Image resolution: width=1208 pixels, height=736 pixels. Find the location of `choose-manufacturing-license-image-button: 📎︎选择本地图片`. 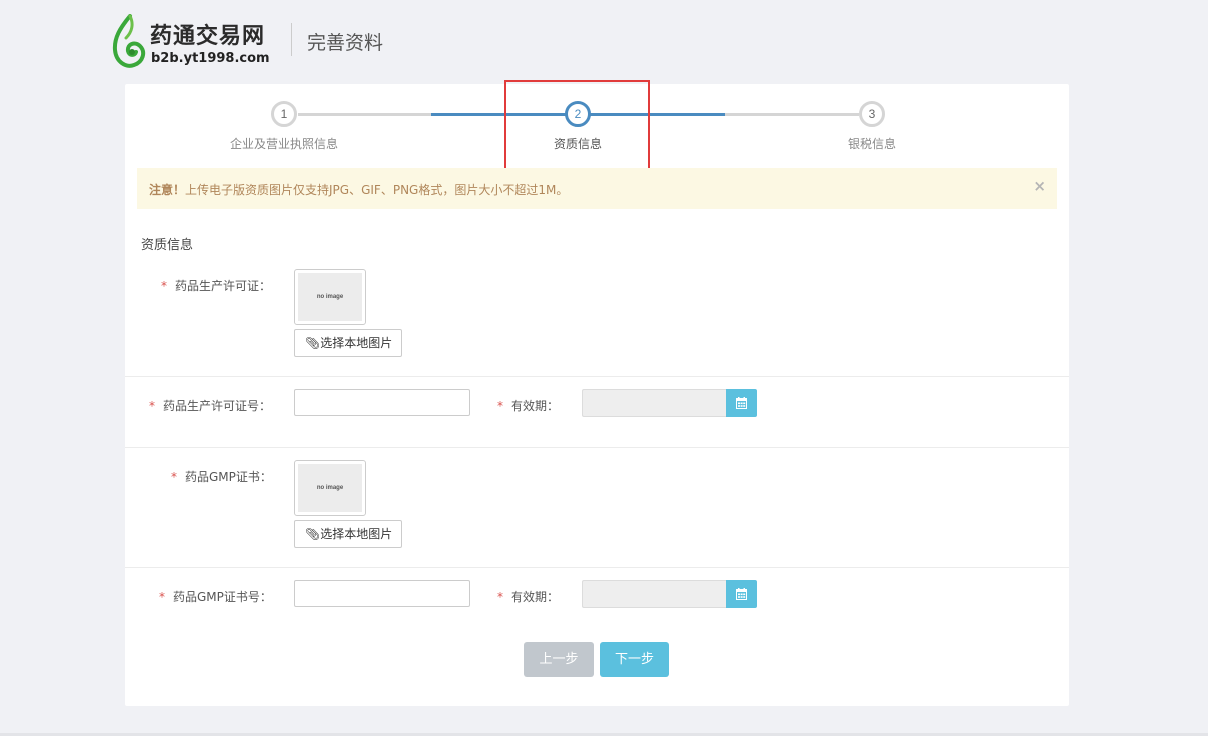

choose-manufacturing-license-image-button: 📎︎选择本地图片 is located at coordinates (348, 343).